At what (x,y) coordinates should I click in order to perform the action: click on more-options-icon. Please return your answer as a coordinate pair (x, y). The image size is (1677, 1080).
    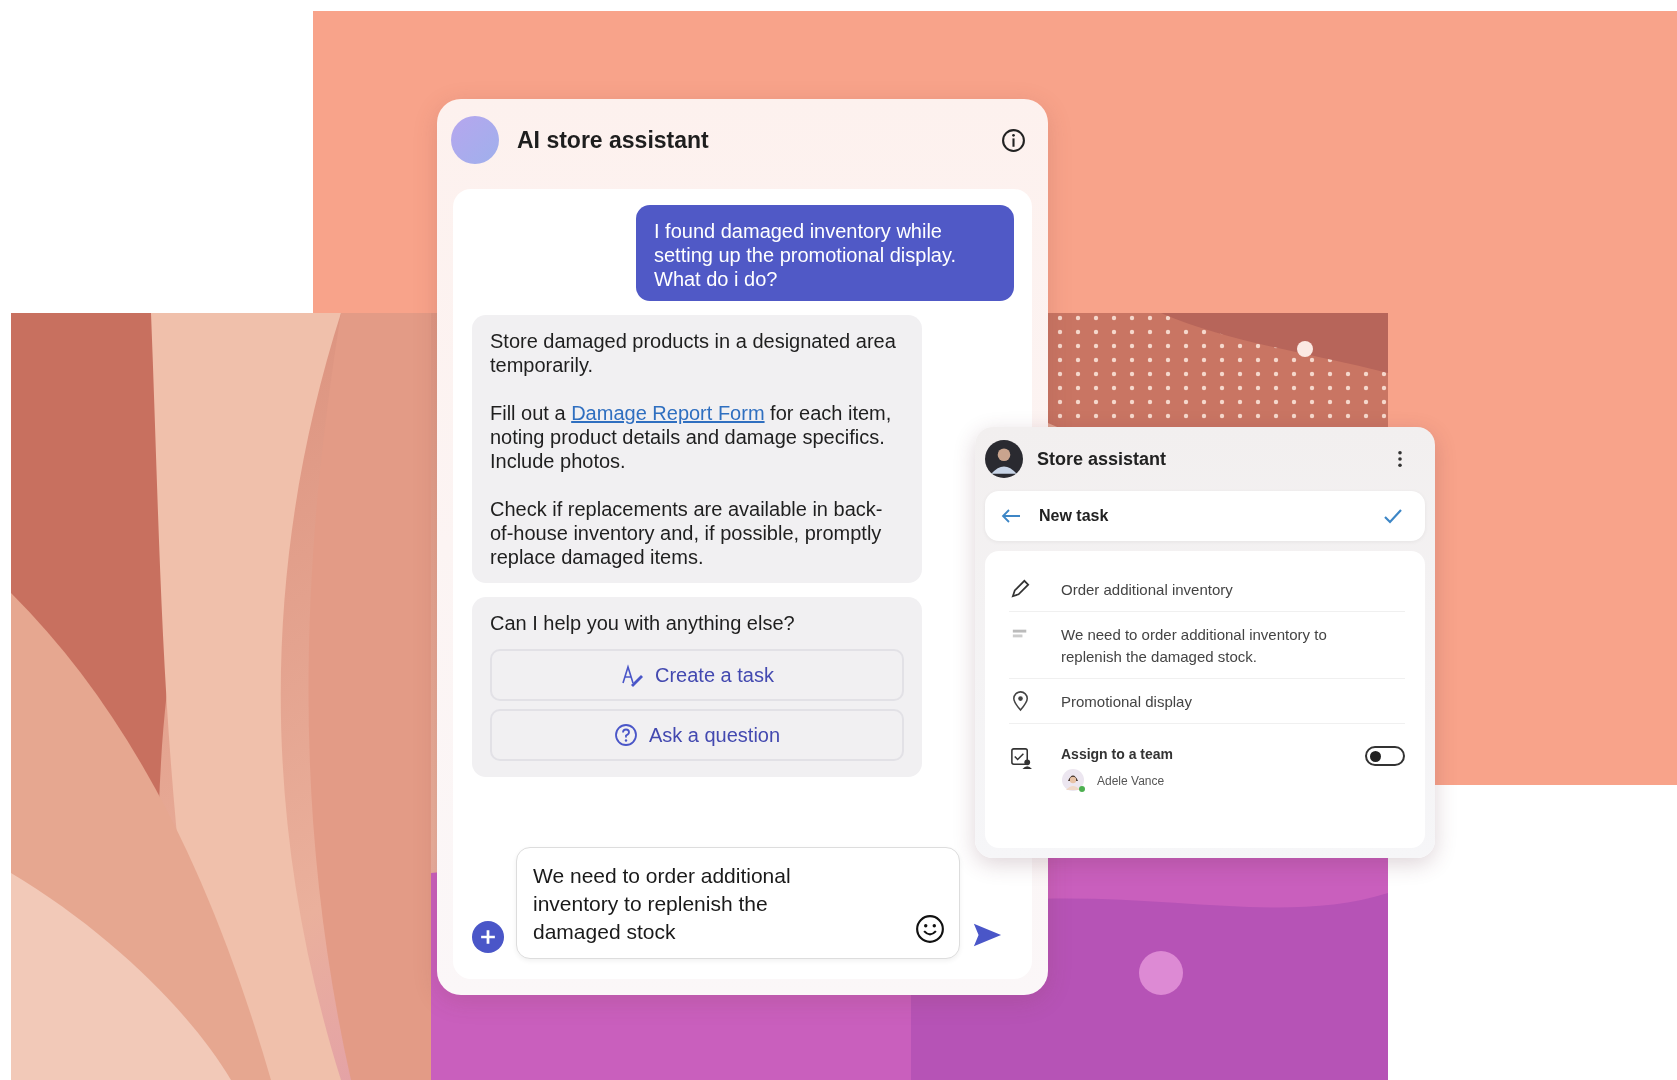
    Looking at the image, I should click on (1400, 459).